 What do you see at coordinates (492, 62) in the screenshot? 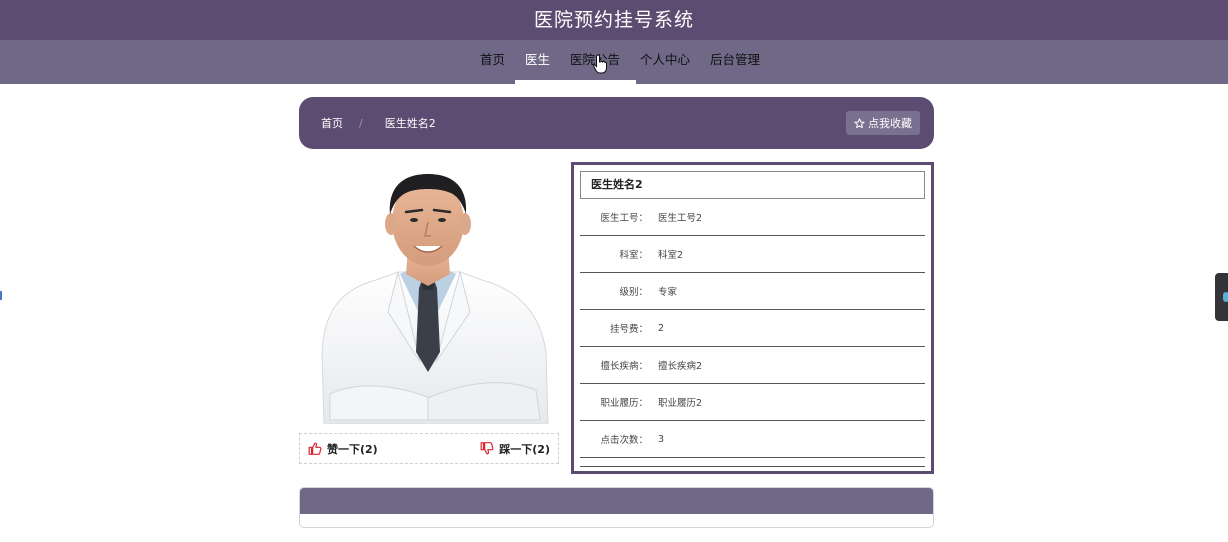
I see `nav-item-home: 首页` at bounding box center [492, 62].